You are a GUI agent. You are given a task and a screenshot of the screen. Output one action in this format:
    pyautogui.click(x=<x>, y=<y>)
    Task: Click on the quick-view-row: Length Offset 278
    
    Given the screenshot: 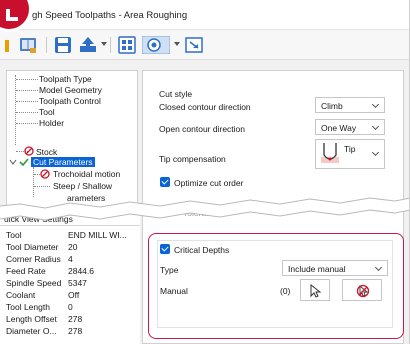 What is the action you would take?
    pyautogui.click(x=44, y=319)
    